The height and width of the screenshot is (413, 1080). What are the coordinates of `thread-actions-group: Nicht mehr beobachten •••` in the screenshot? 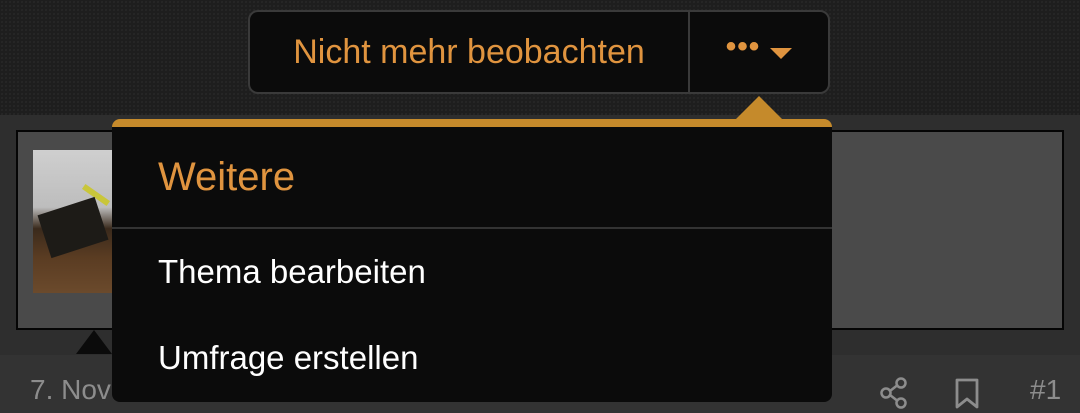 It's located at (539, 52).